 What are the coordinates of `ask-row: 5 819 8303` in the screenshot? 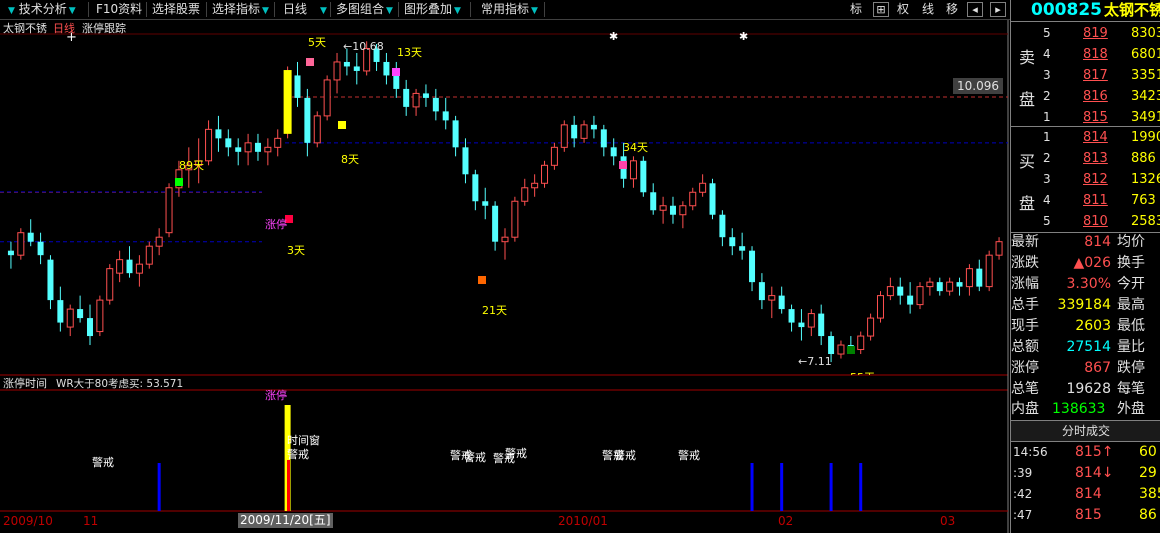 It's located at (1085, 33).